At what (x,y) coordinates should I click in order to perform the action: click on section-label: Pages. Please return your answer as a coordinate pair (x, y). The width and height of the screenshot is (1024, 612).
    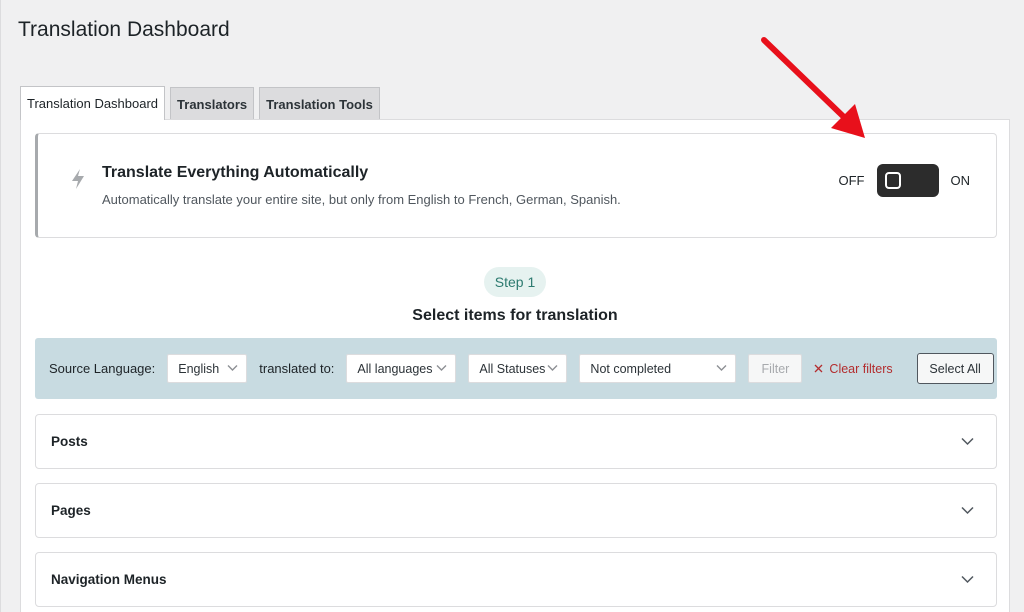
    Looking at the image, I should click on (71, 510).